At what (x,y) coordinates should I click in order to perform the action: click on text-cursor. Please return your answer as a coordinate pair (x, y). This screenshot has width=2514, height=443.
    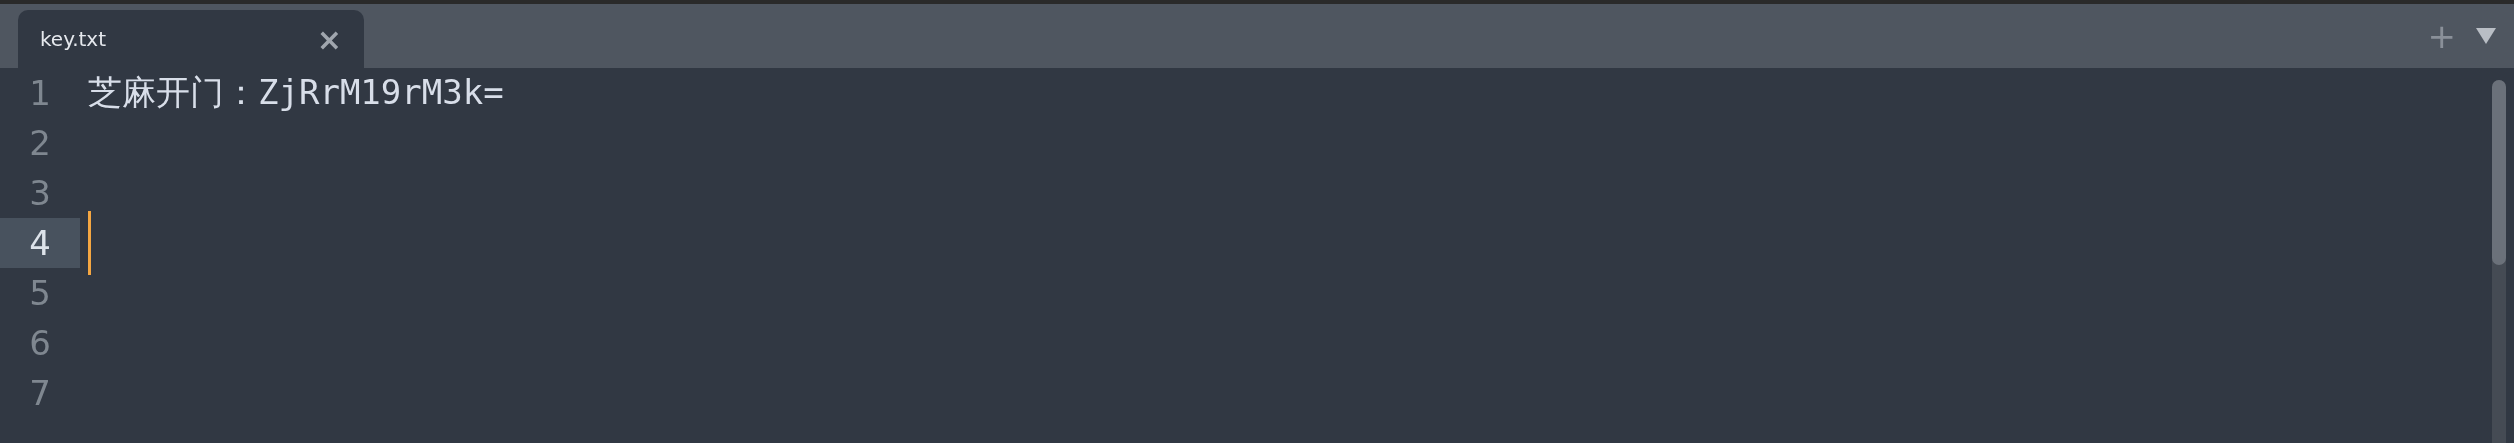
    Looking at the image, I should click on (89, 243).